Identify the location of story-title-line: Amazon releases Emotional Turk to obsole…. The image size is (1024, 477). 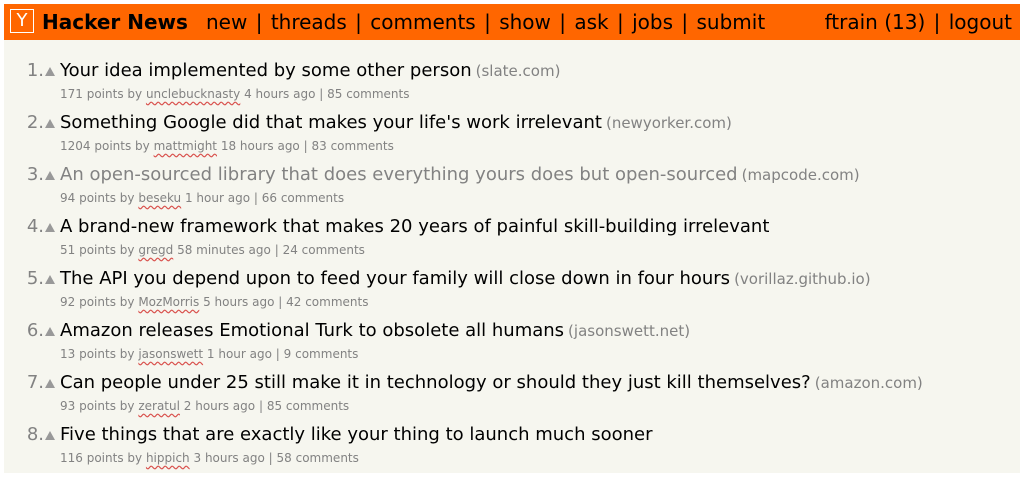
(375, 331).